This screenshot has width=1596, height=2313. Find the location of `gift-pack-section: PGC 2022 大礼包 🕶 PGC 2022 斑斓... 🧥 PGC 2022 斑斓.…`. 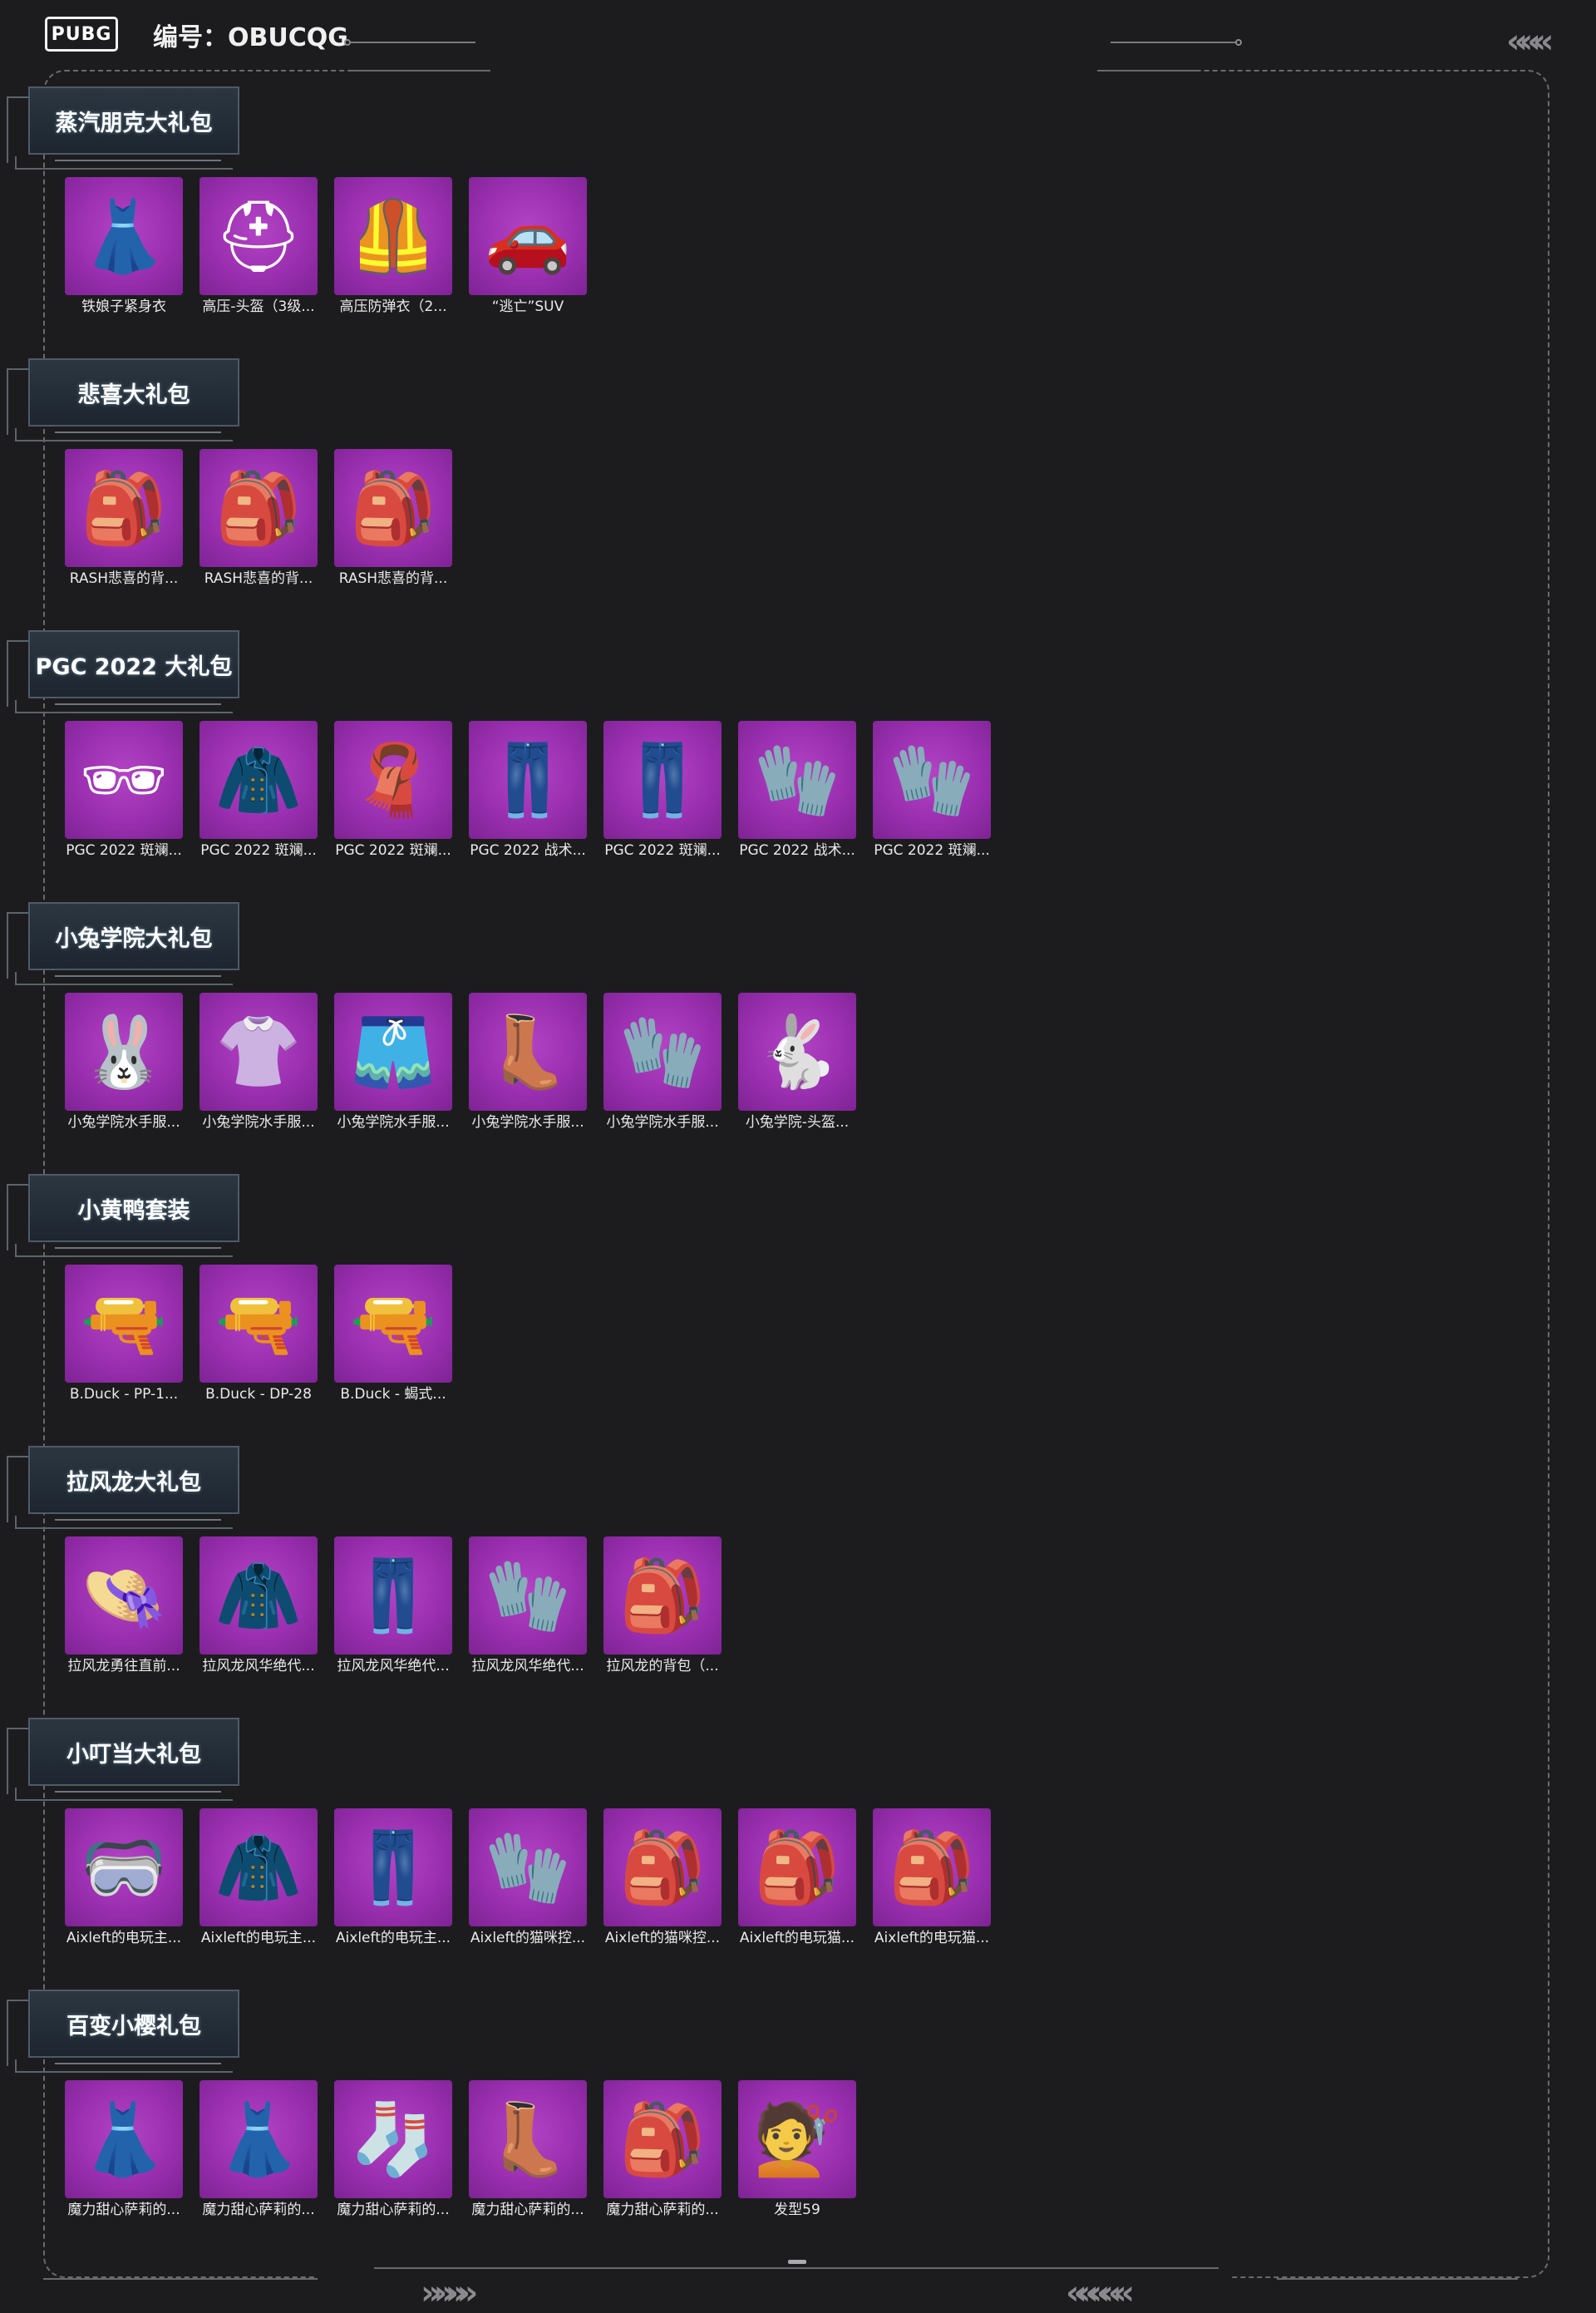

gift-pack-section: PGC 2022 大礼包 🕶 PGC 2022 斑斓... 🧥 PGC 2022 斑斓.… is located at coordinates (798, 749).